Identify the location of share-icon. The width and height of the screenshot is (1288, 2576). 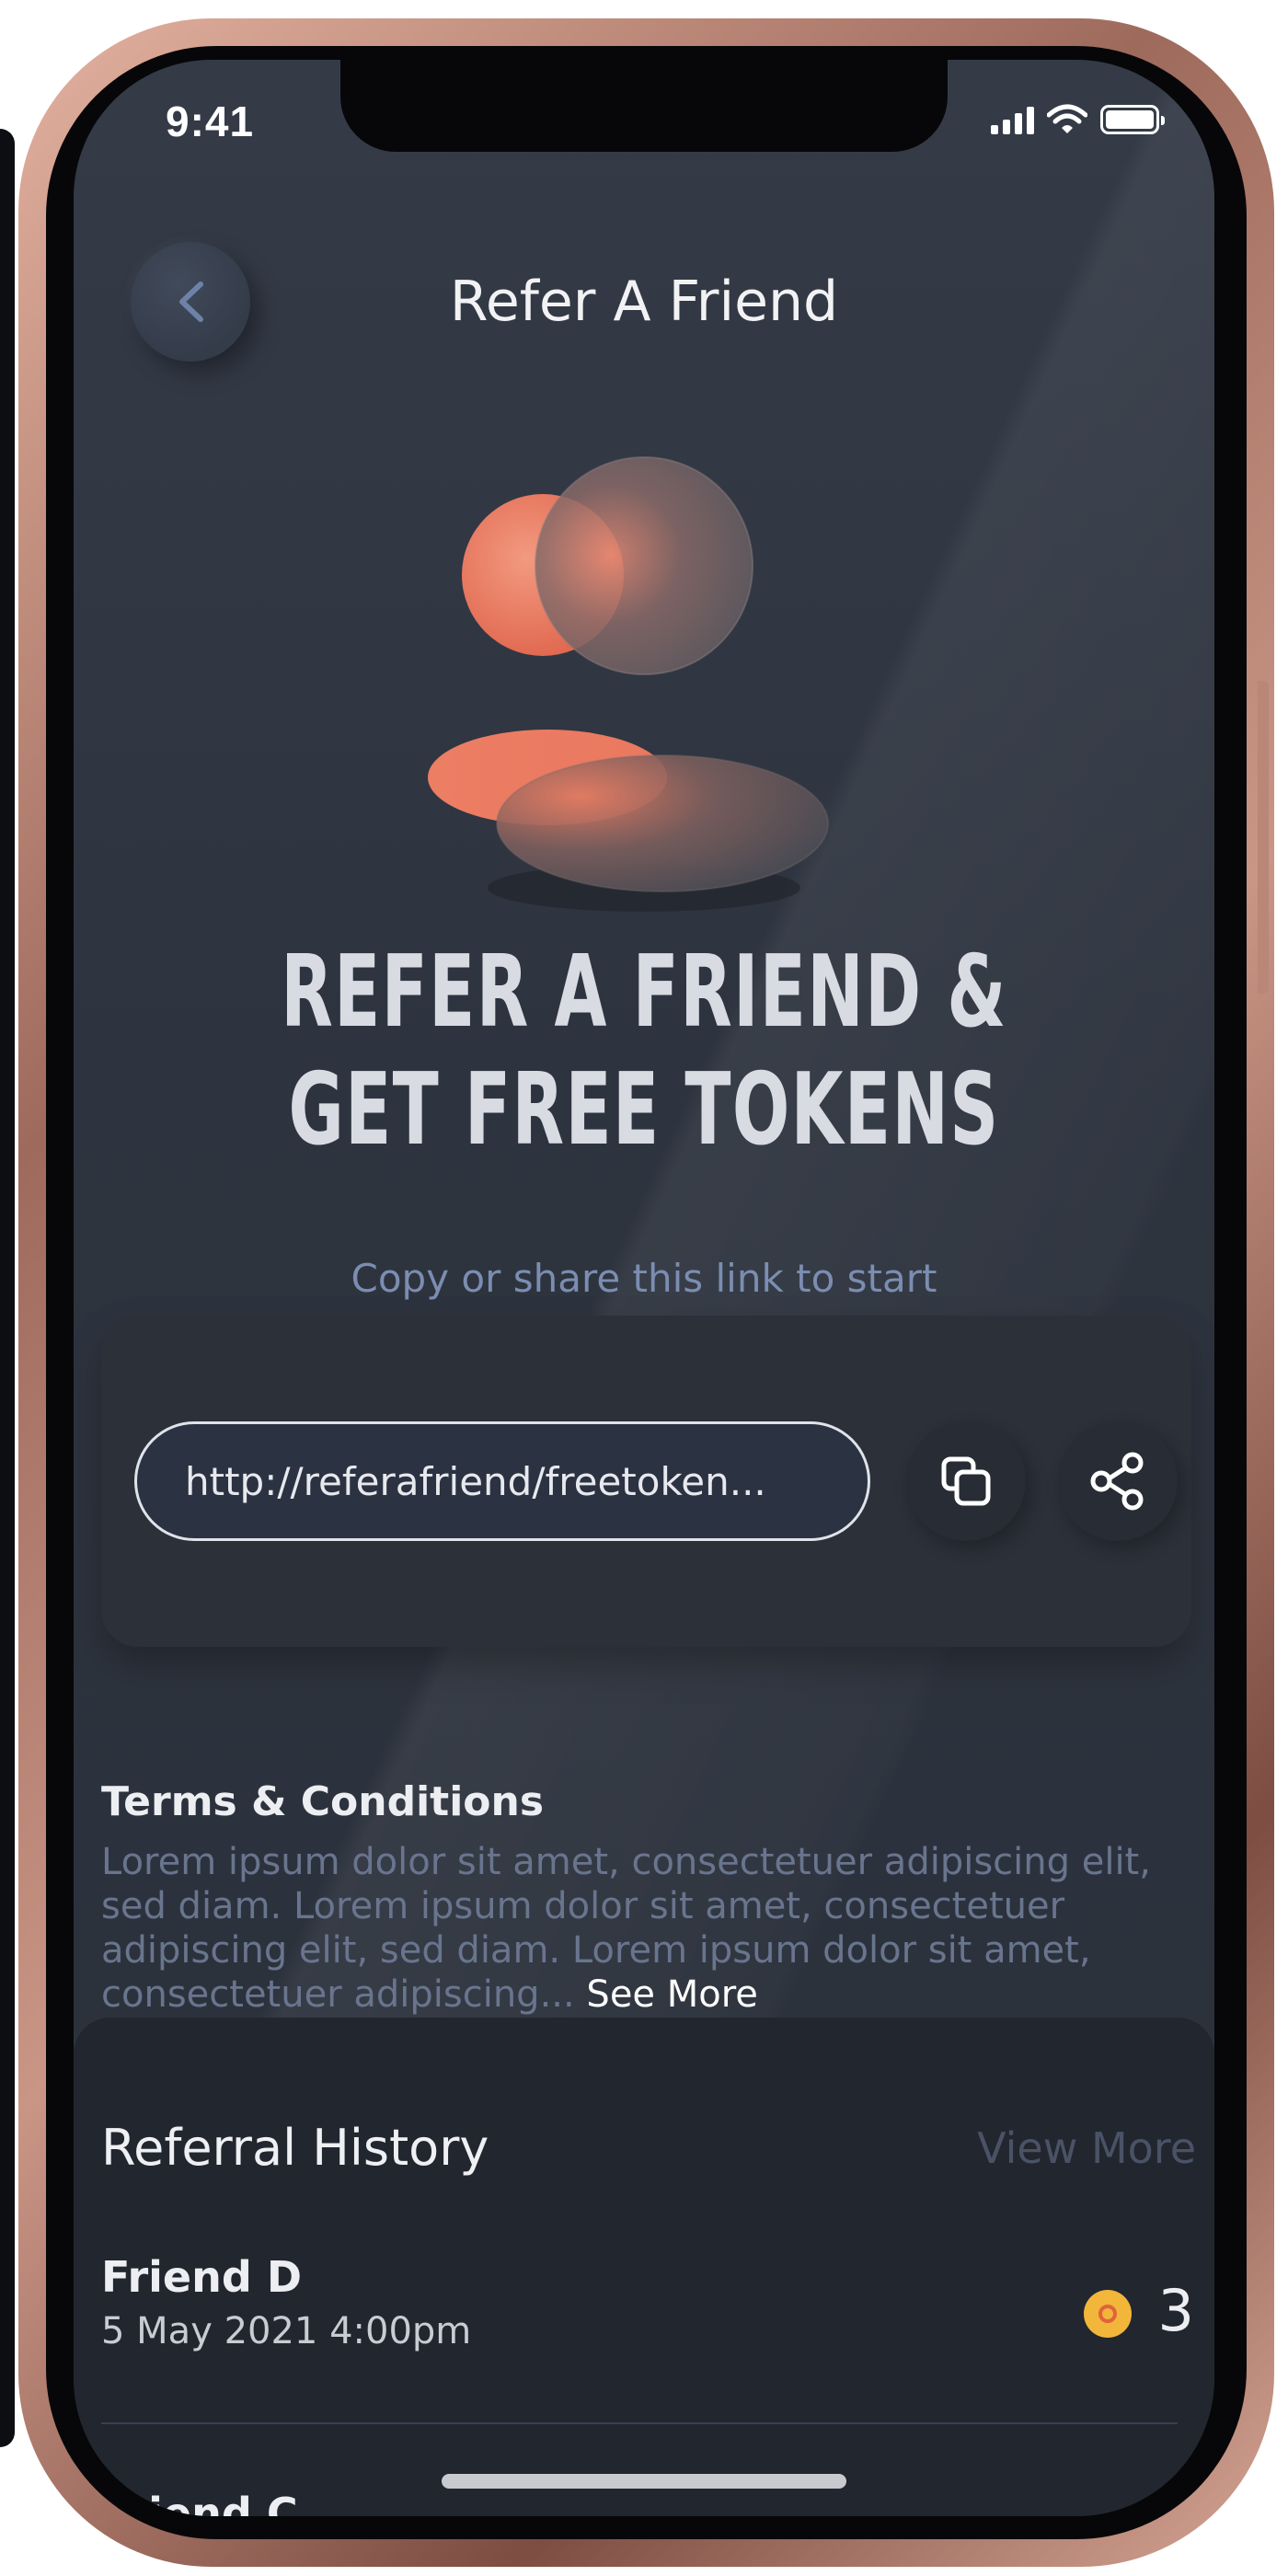
(1117, 1481).